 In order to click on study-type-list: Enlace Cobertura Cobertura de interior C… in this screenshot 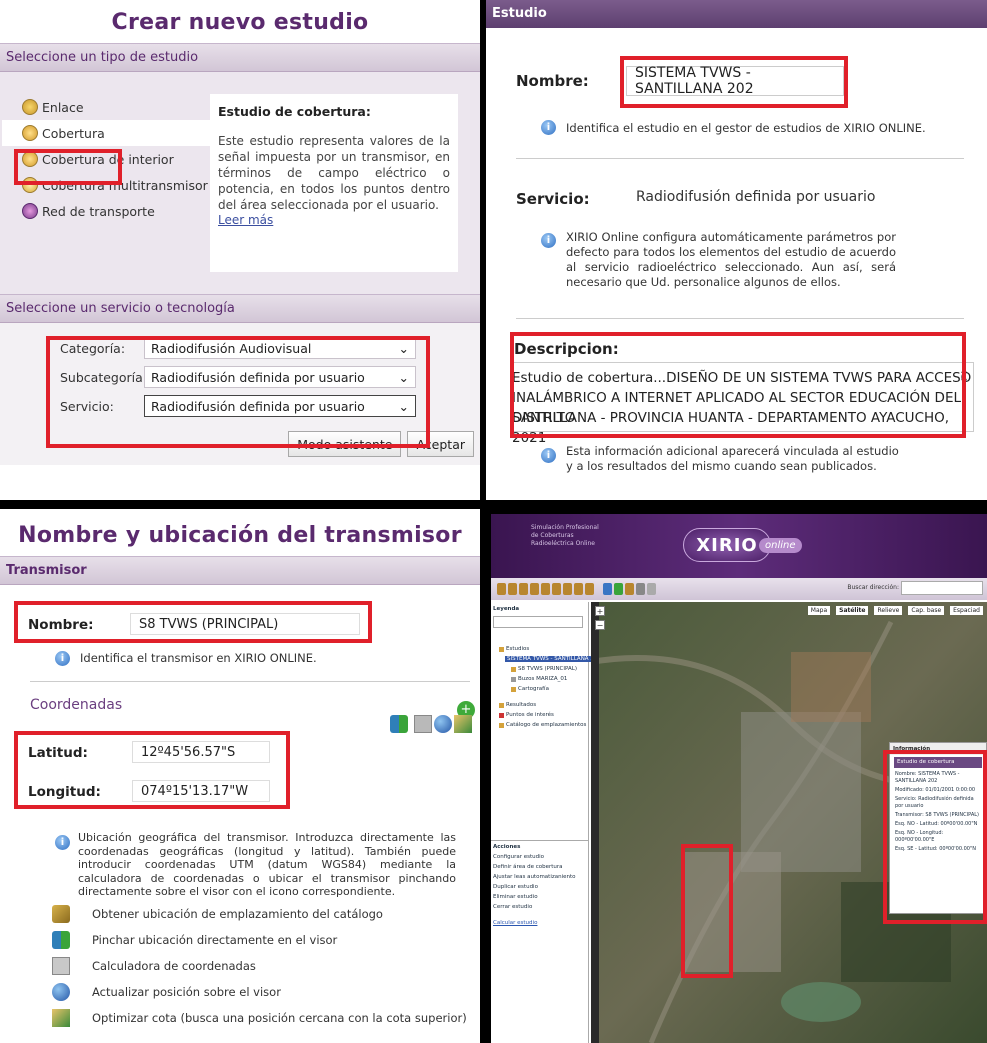, I will do `click(106, 159)`.